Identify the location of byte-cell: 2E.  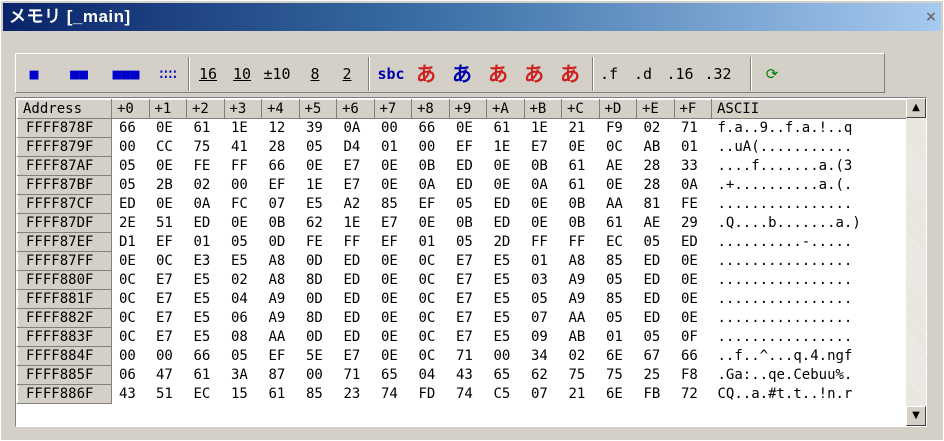
(131, 223).